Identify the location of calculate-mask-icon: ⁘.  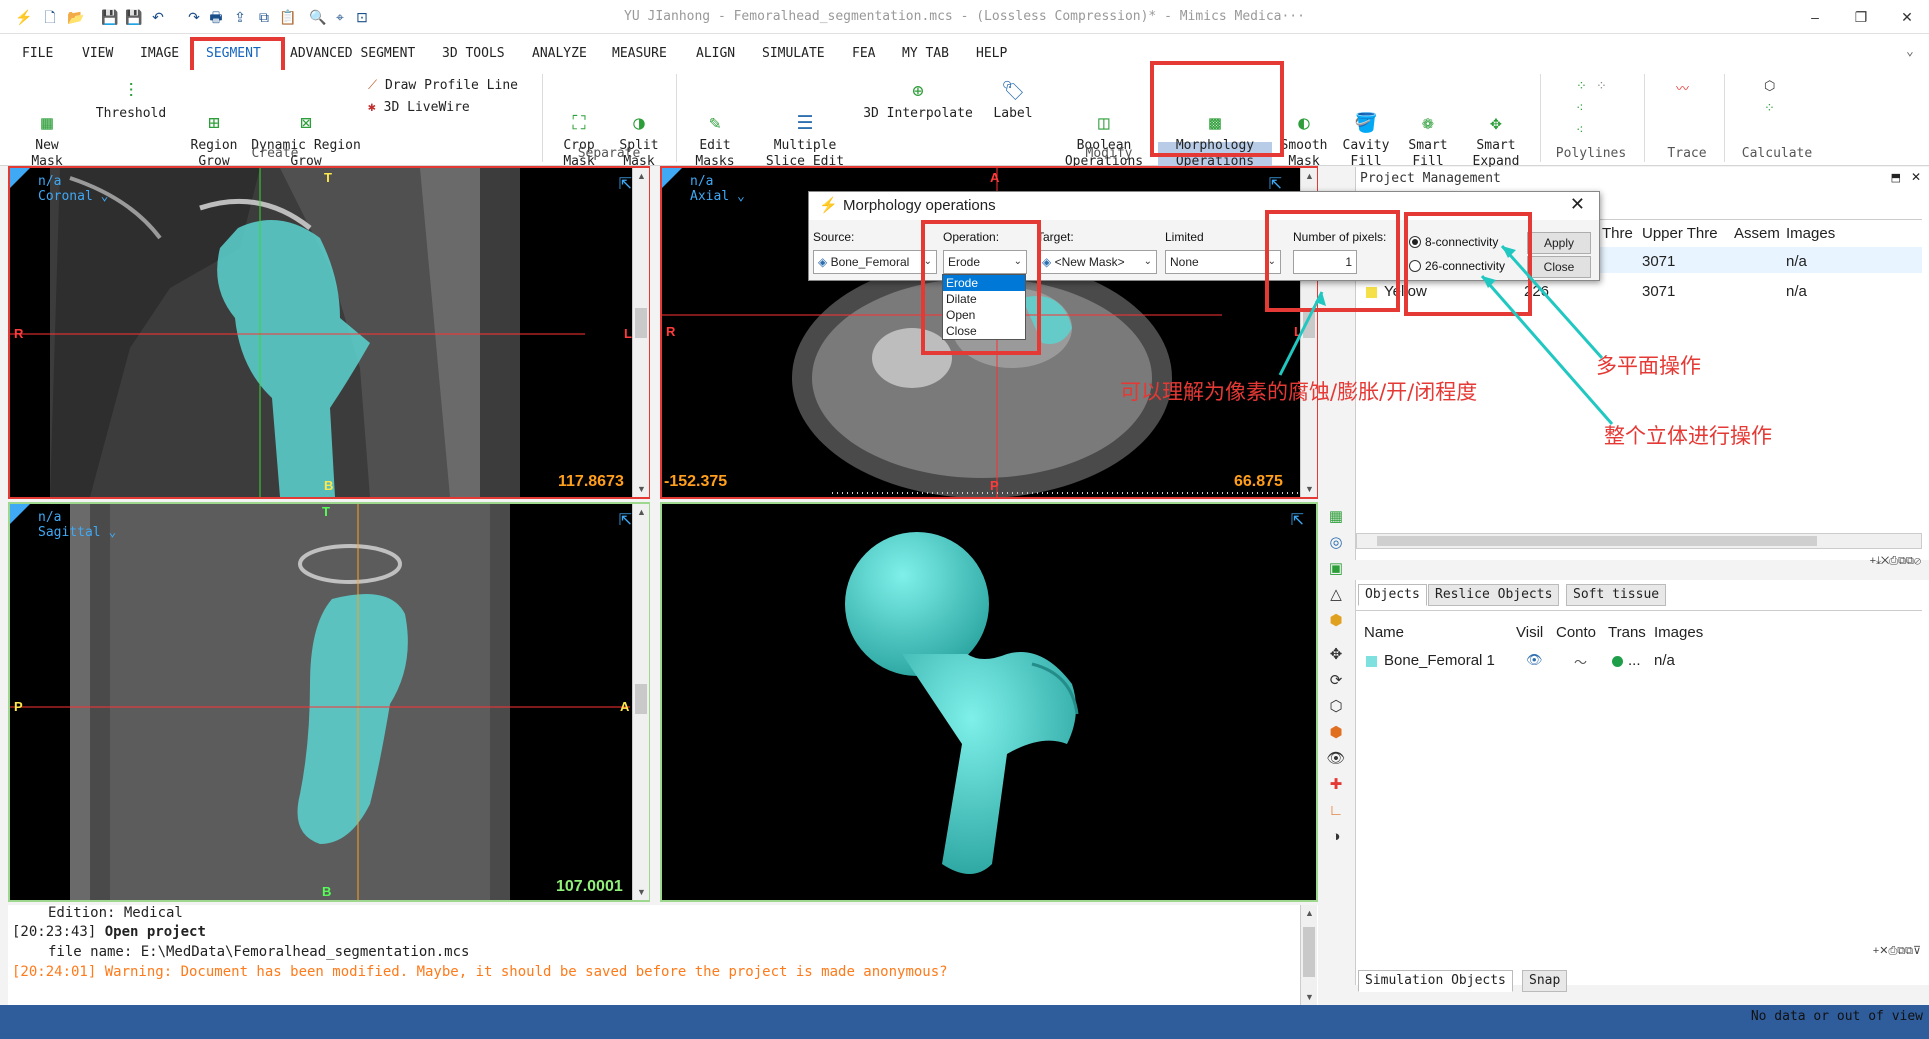
(1769, 108).